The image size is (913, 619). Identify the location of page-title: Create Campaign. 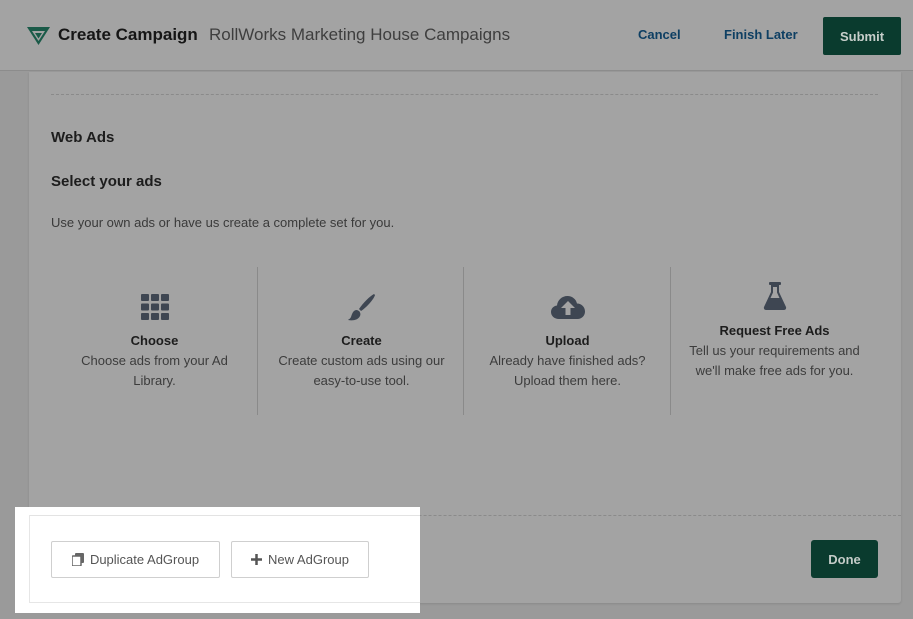
(128, 34).